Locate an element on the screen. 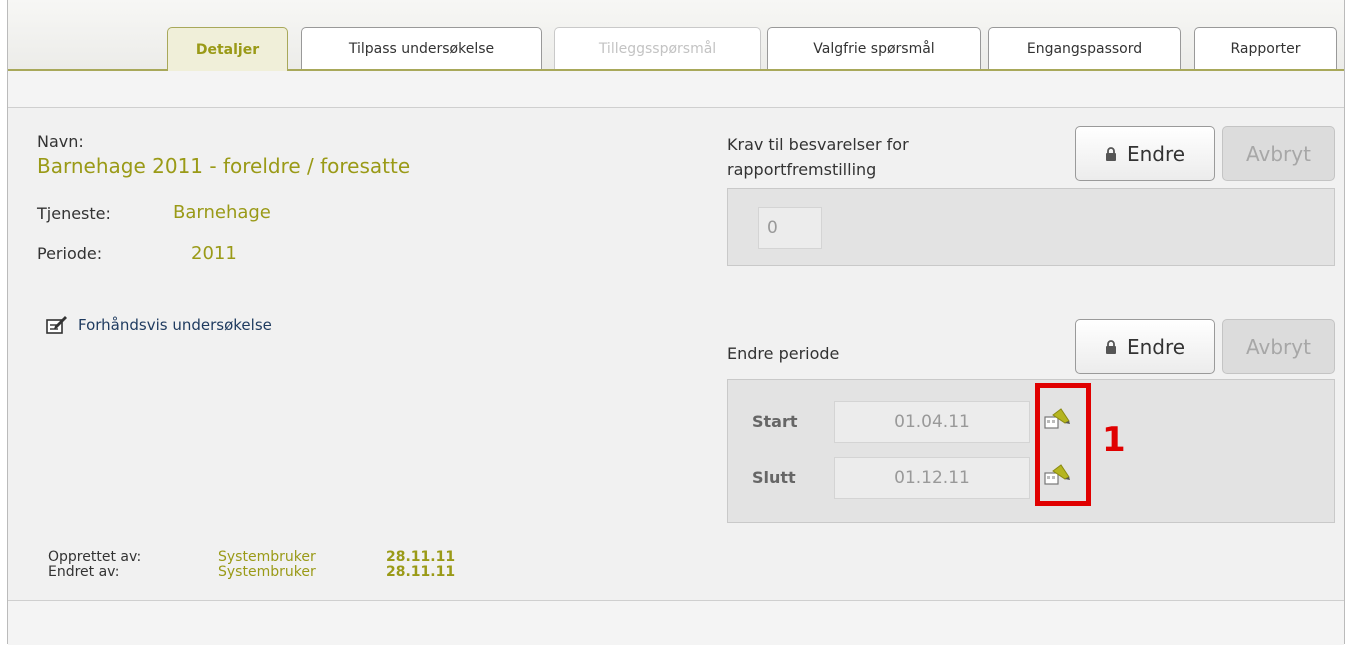  krav-cancel-button: Avbryt is located at coordinates (1278, 153).